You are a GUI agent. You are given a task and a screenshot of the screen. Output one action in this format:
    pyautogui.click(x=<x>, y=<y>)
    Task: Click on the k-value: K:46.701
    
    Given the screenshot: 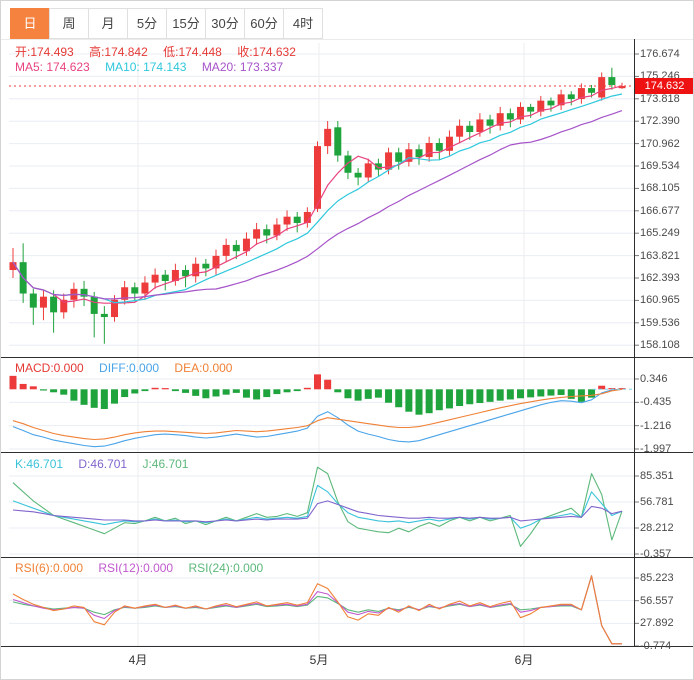 What is the action you would take?
    pyautogui.click(x=39, y=464)
    